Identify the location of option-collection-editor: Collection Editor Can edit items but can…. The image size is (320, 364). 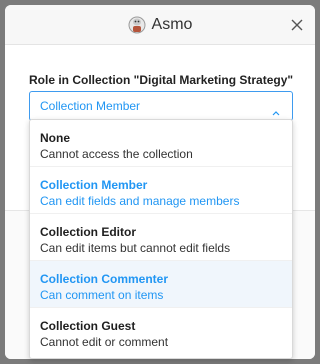
(161, 237).